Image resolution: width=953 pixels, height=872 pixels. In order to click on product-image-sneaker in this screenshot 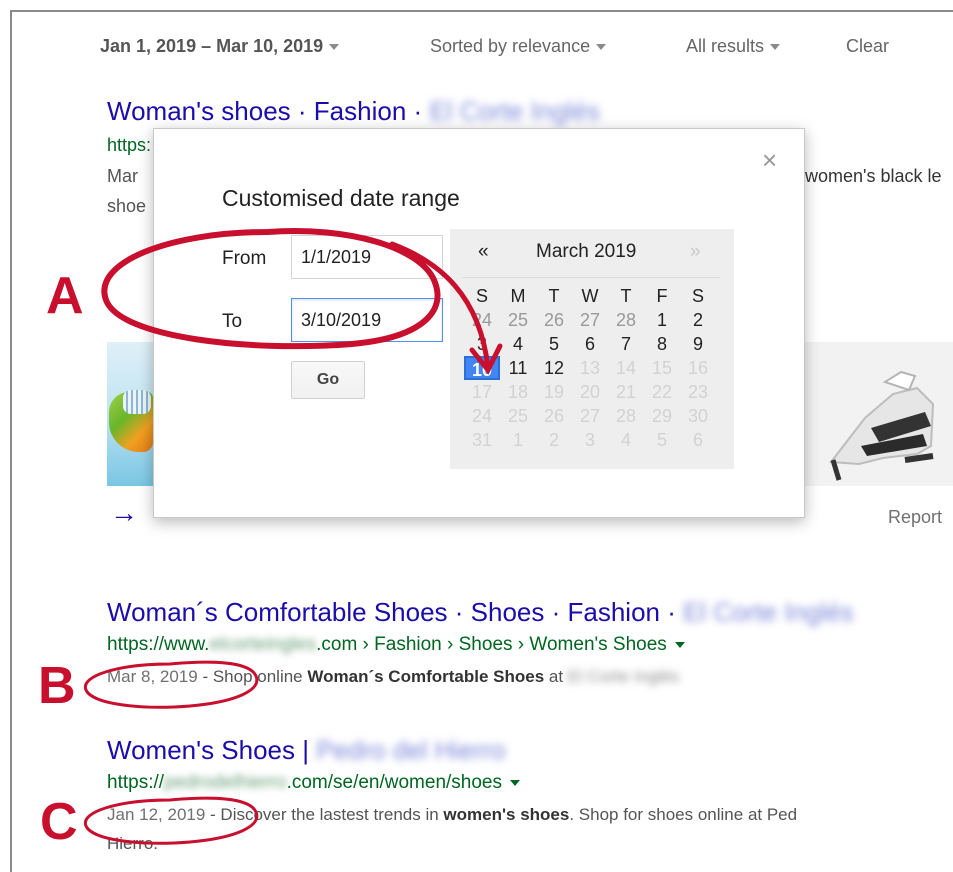, I will do `click(131, 414)`.